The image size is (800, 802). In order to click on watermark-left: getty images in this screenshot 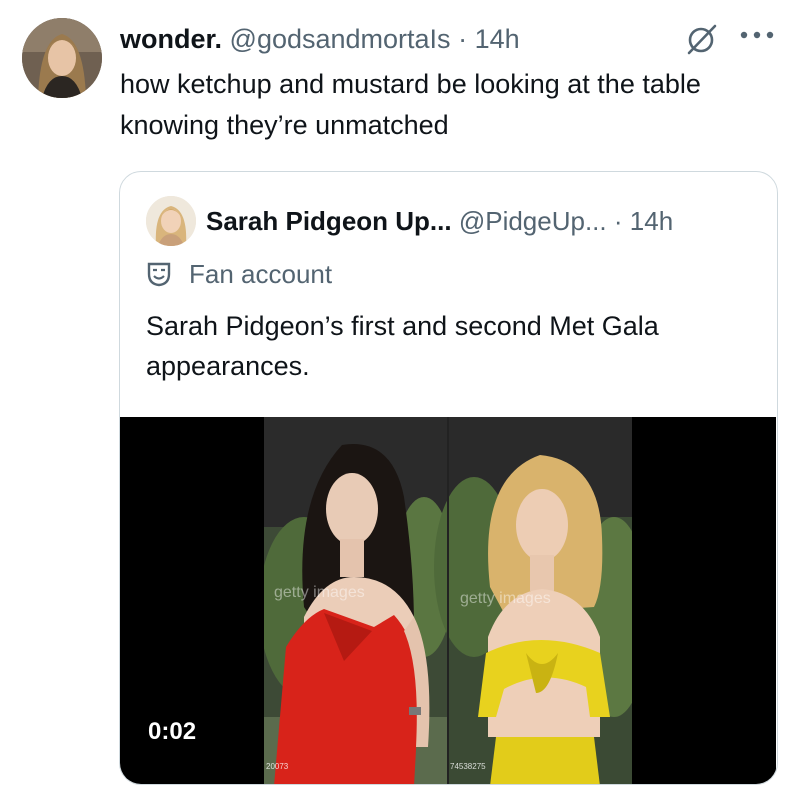, I will do `click(319, 592)`.